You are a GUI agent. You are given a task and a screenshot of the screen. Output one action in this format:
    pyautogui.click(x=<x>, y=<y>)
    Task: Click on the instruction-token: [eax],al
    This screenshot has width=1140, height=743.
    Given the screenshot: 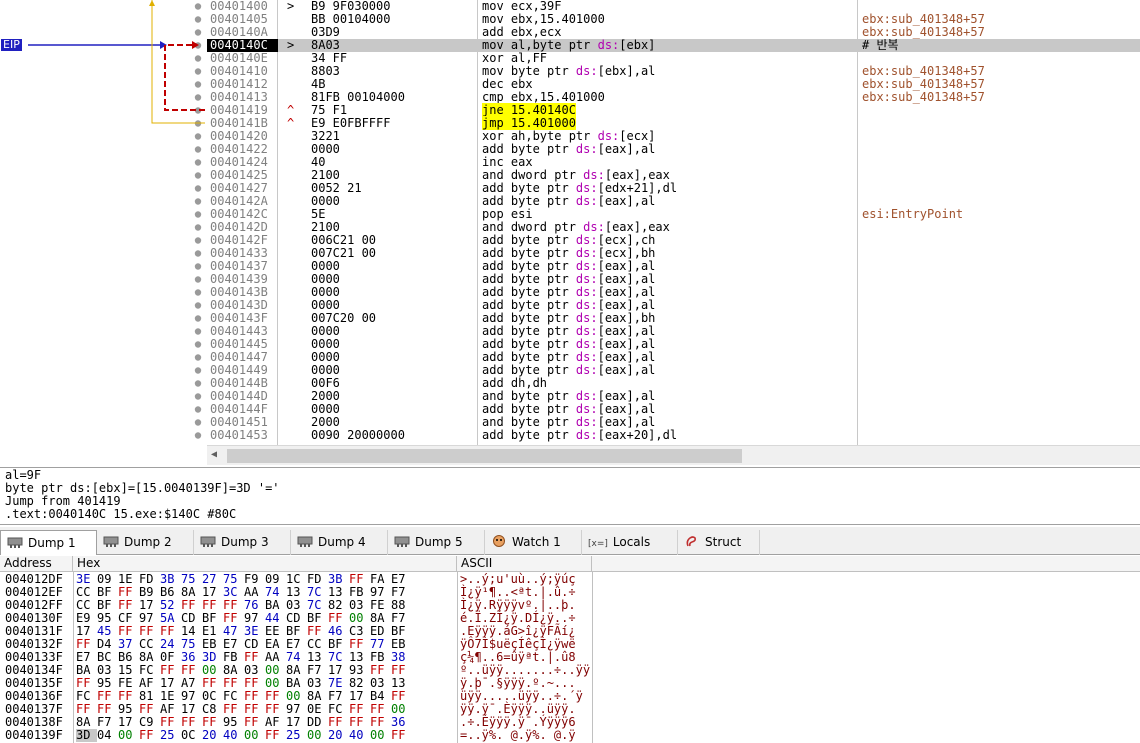 What is the action you would take?
    pyautogui.click(x=626, y=305)
    